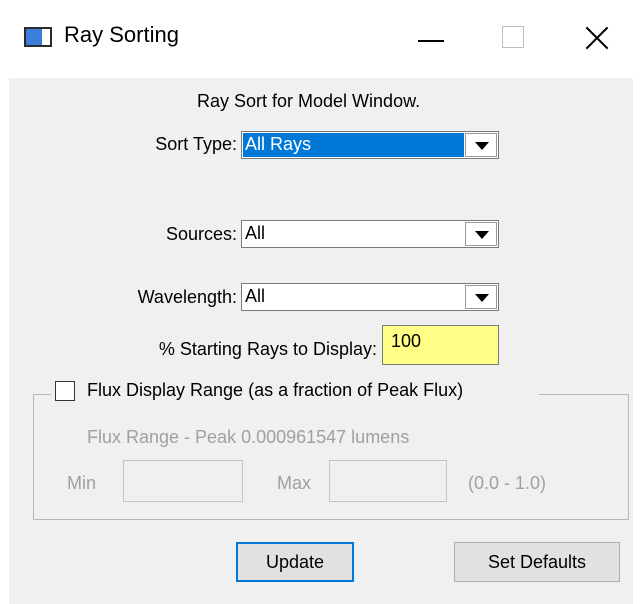  What do you see at coordinates (183, 481) in the screenshot?
I see `min-input` at bounding box center [183, 481].